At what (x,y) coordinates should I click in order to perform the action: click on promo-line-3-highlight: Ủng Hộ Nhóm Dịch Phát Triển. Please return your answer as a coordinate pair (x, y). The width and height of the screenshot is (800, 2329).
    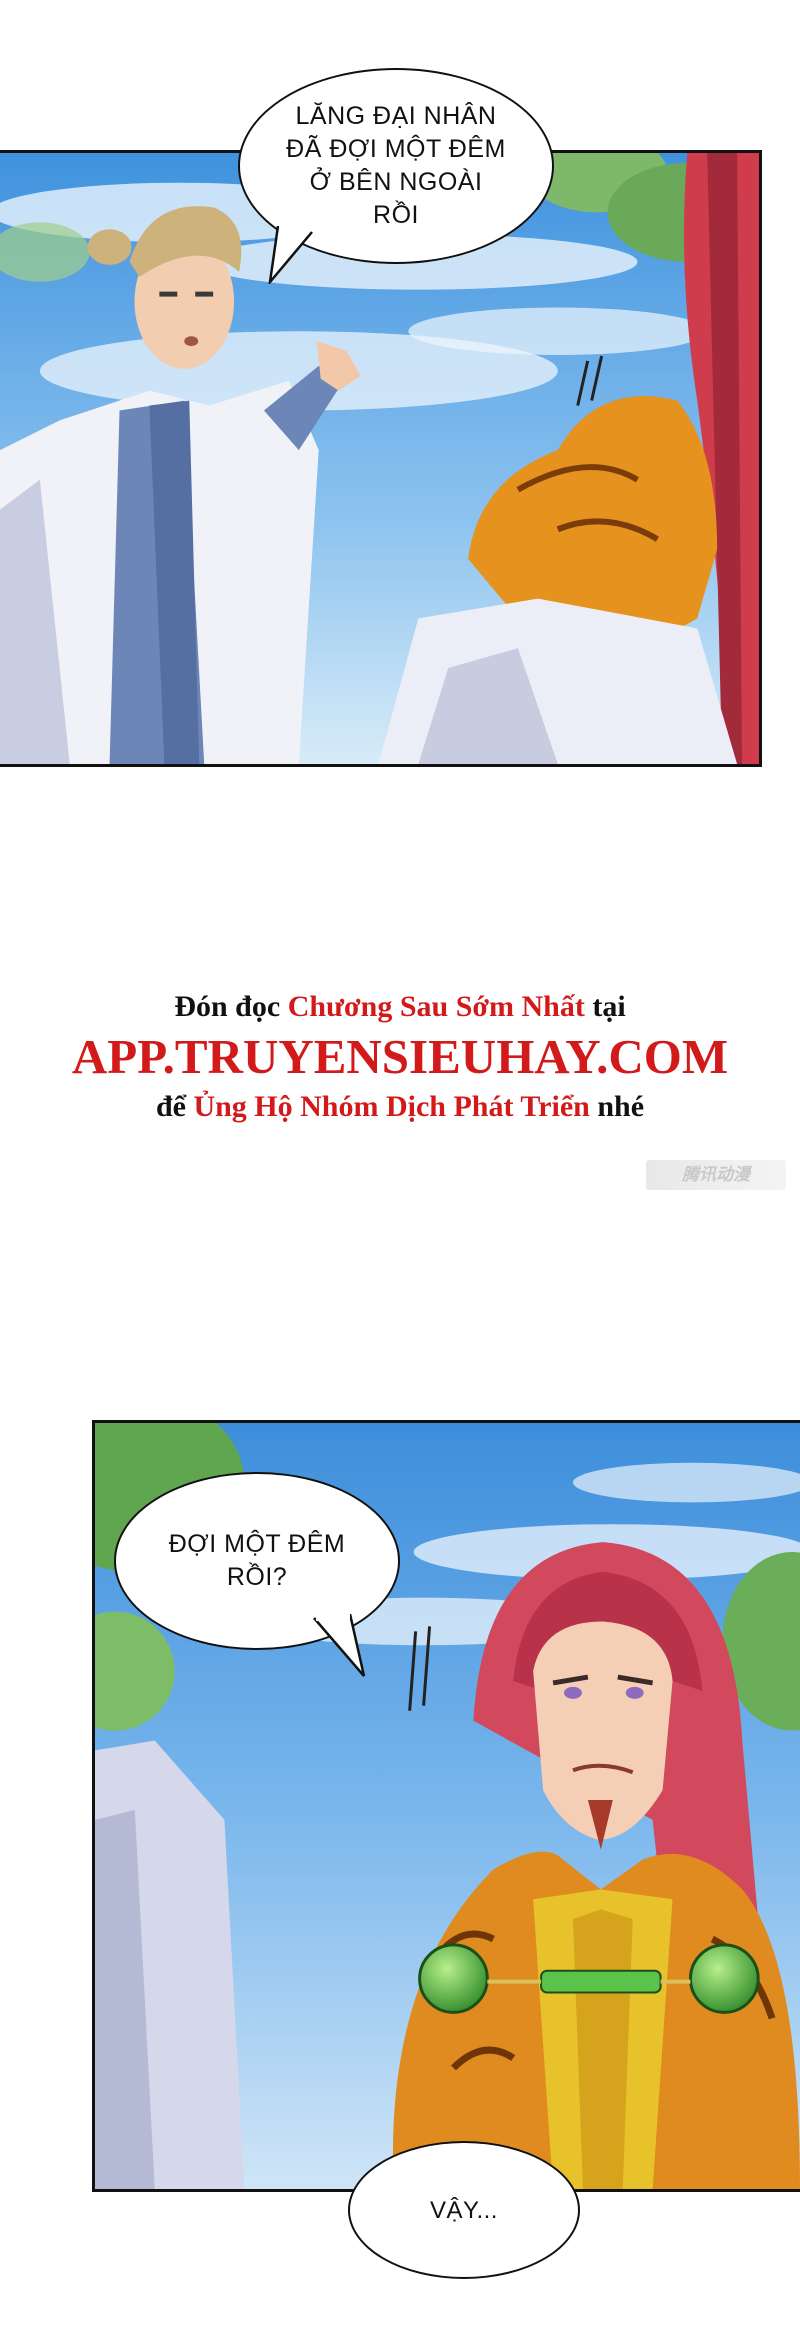
    Looking at the image, I should click on (391, 1106).